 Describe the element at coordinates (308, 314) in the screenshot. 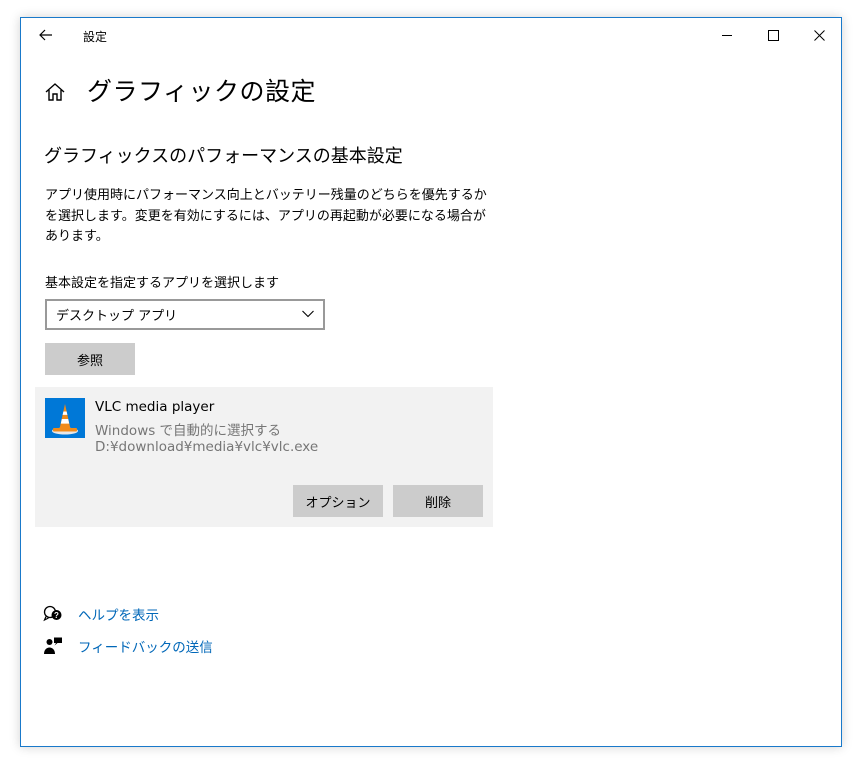

I see `chevron-down-icon` at that location.